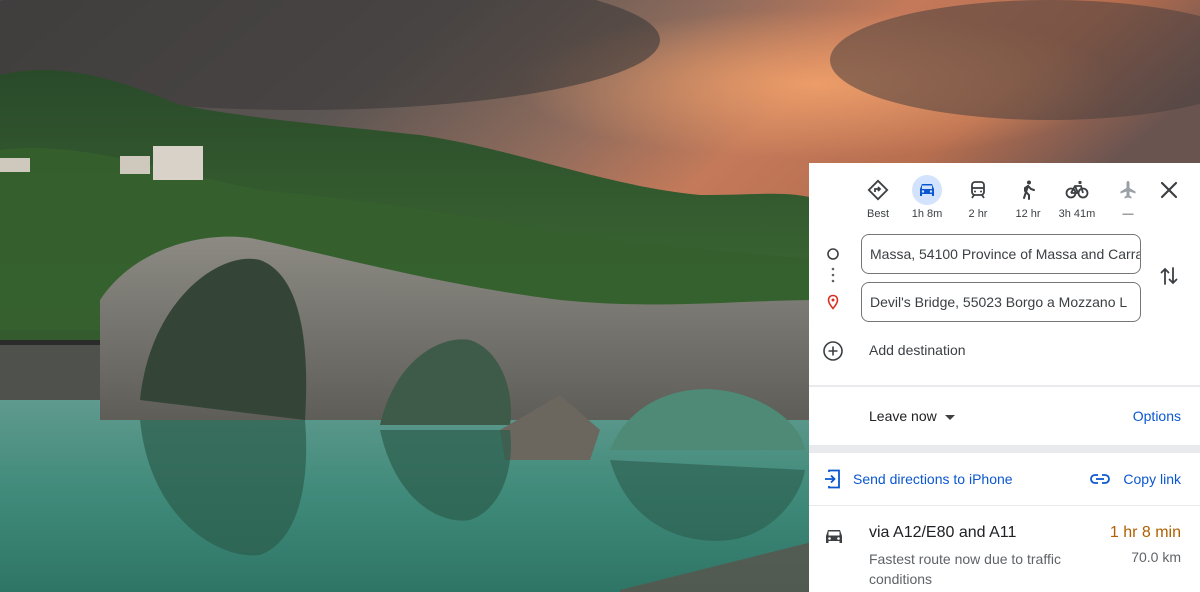 This screenshot has width=1200, height=592. I want to click on mode-flights-label: —, so click(1128, 214).